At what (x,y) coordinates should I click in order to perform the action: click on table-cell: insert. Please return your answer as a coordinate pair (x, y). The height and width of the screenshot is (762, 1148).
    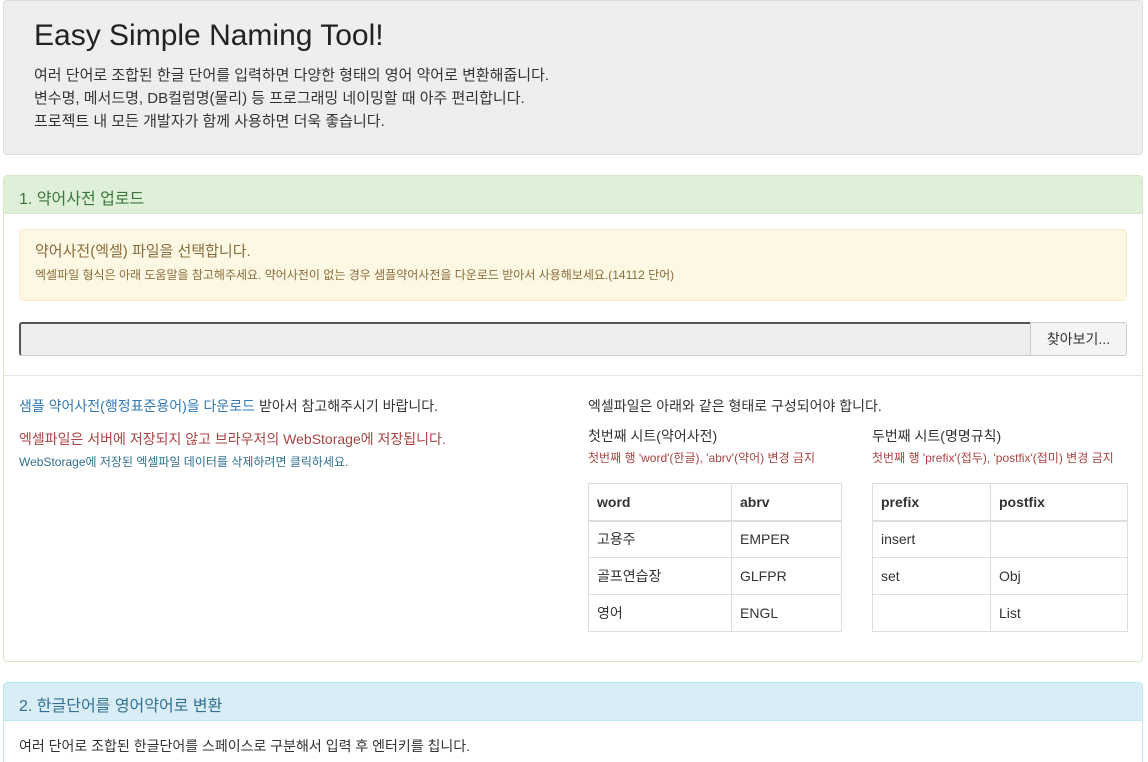
    Looking at the image, I should click on (931, 539).